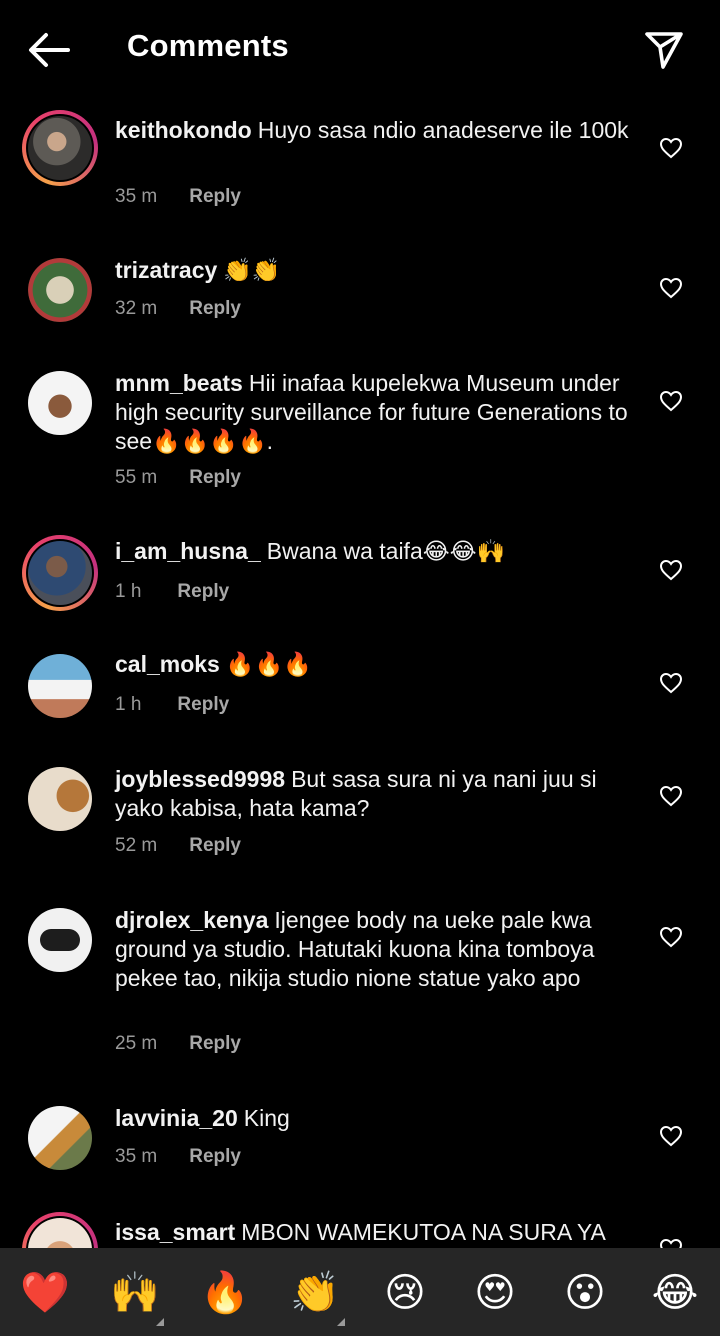 The height and width of the screenshot is (1336, 720). Describe the element at coordinates (136, 308) in the screenshot. I see `timestamp: 32 m` at that location.